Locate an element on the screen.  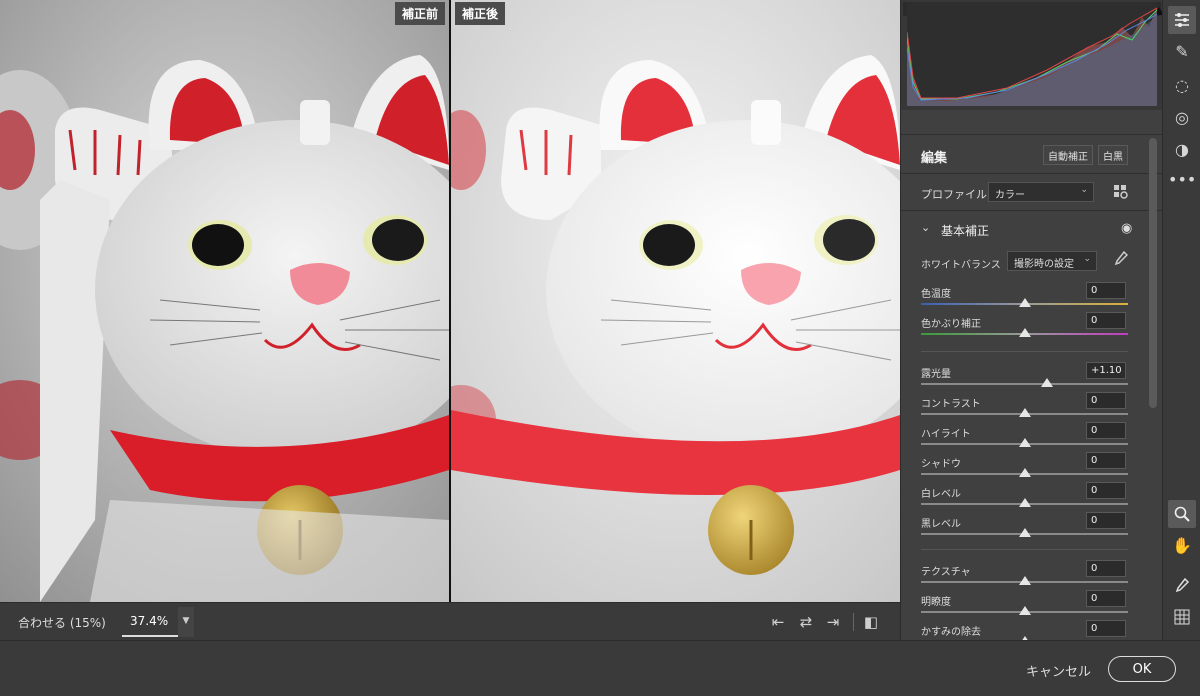
copy-settings-icon: ⇥ is located at coordinates (833, 622).